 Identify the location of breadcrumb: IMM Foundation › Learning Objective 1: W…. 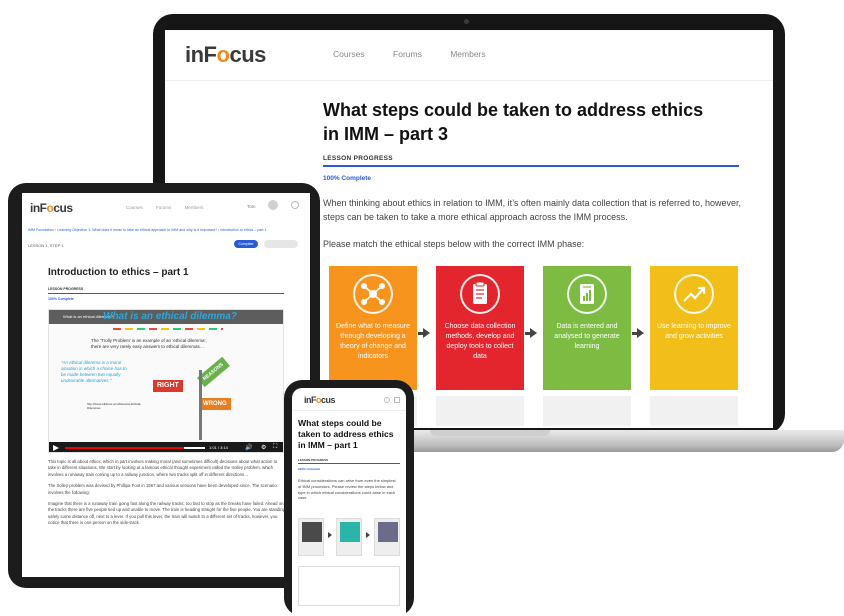
(168, 230).